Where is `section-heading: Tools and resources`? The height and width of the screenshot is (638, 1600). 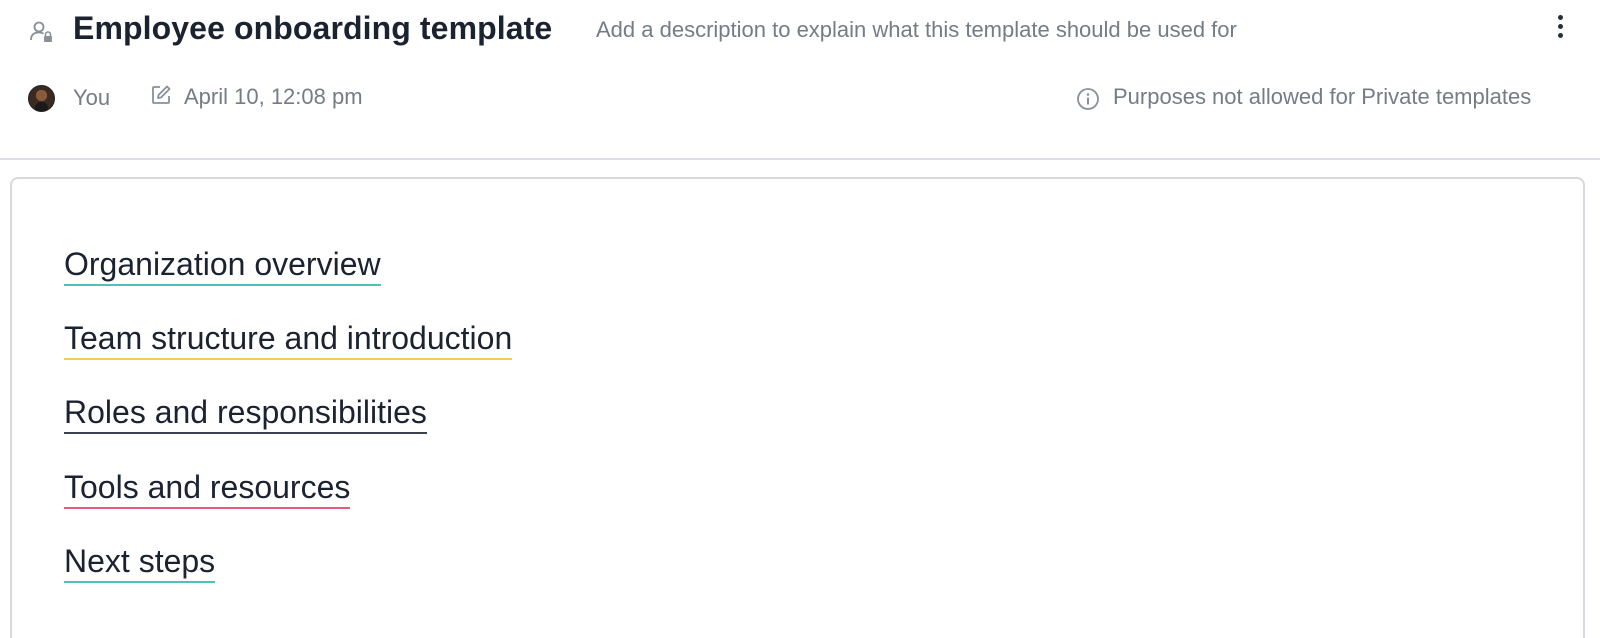 section-heading: Tools and resources is located at coordinates (207, 489).